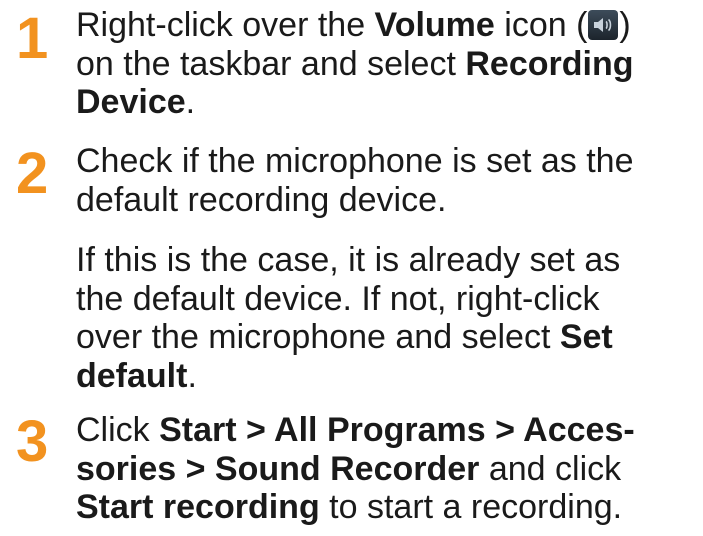  I want to click on step-text-line: sories > Sound Recorder and click, so click(349, 468).